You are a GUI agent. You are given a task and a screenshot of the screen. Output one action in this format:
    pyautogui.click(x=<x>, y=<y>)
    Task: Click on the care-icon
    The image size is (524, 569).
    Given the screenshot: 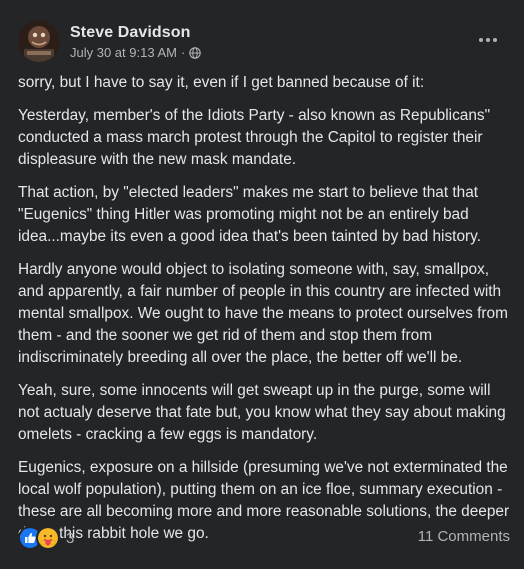 What is the action you would take?
    pyautogui.click(x=48, y=538)
    